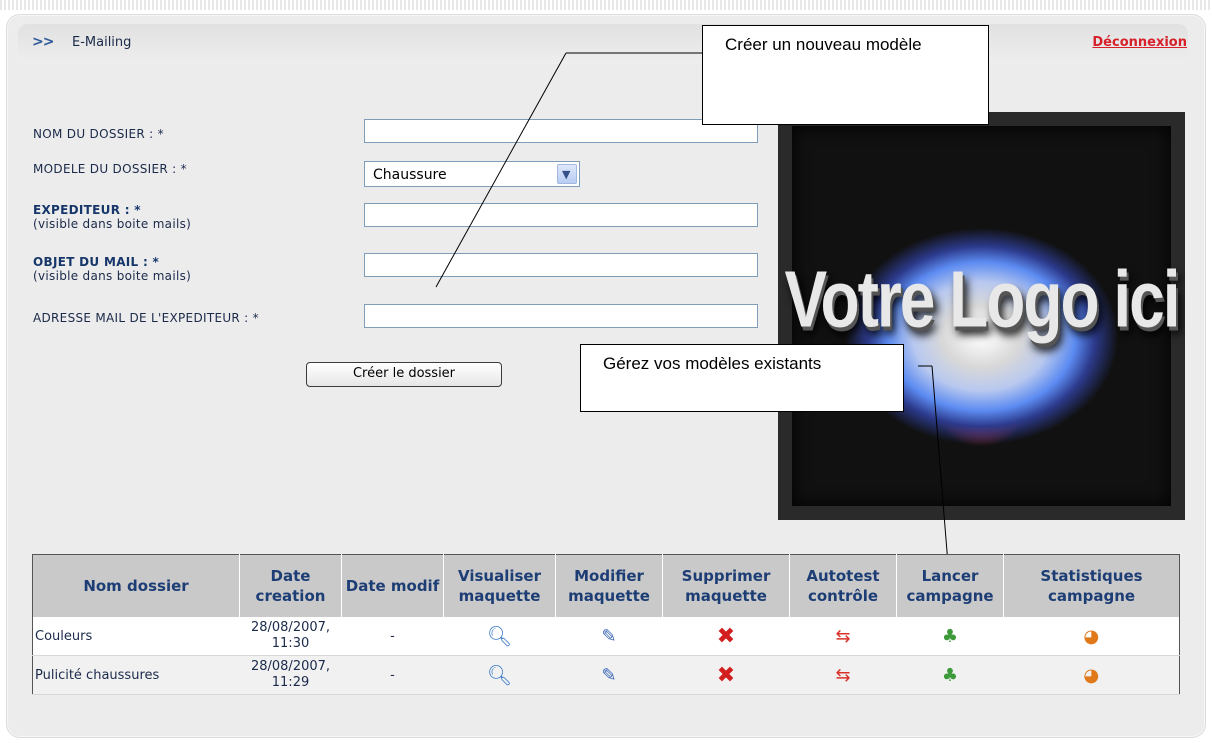 The image size is (1212, 743). I want to click on header-bar, so click(603, 44).